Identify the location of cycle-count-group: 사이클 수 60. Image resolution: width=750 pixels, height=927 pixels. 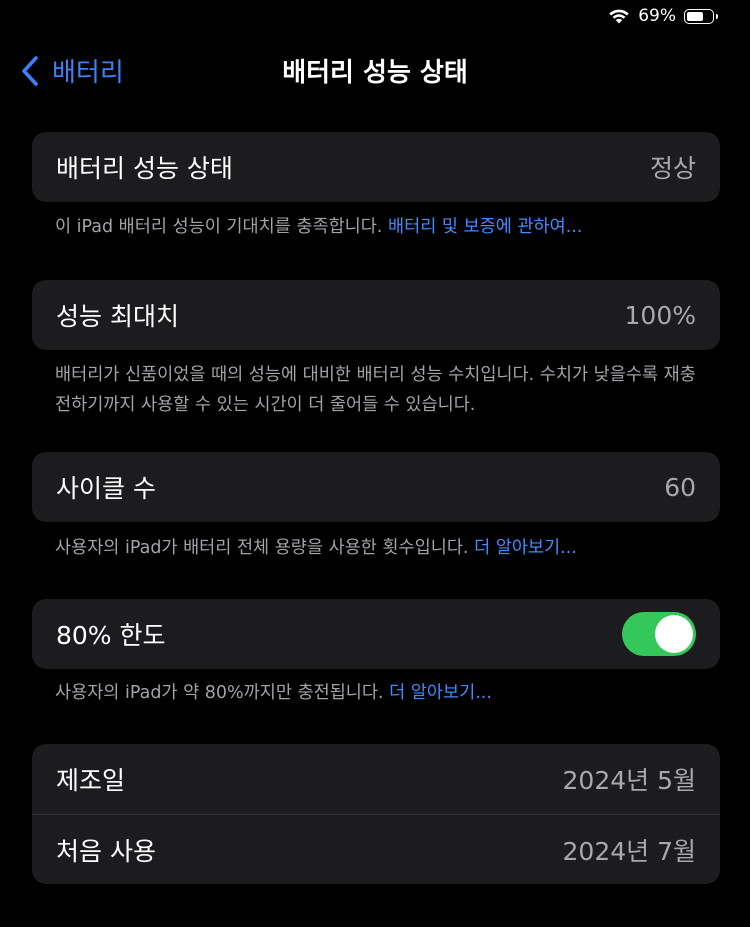
(376, 487).